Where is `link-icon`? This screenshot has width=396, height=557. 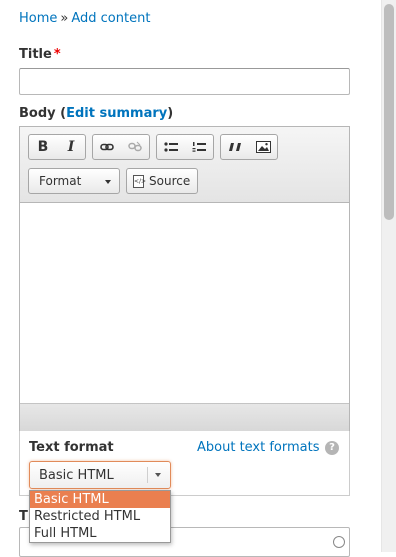
link-icon is located at coordinates (107, 147).